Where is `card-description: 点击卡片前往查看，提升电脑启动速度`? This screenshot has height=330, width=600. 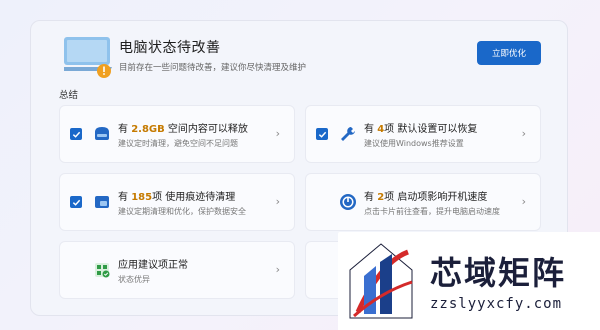
card-description: 点击卡片前往查看，提升电脑启动速度 is located at coordinates (432, 211).